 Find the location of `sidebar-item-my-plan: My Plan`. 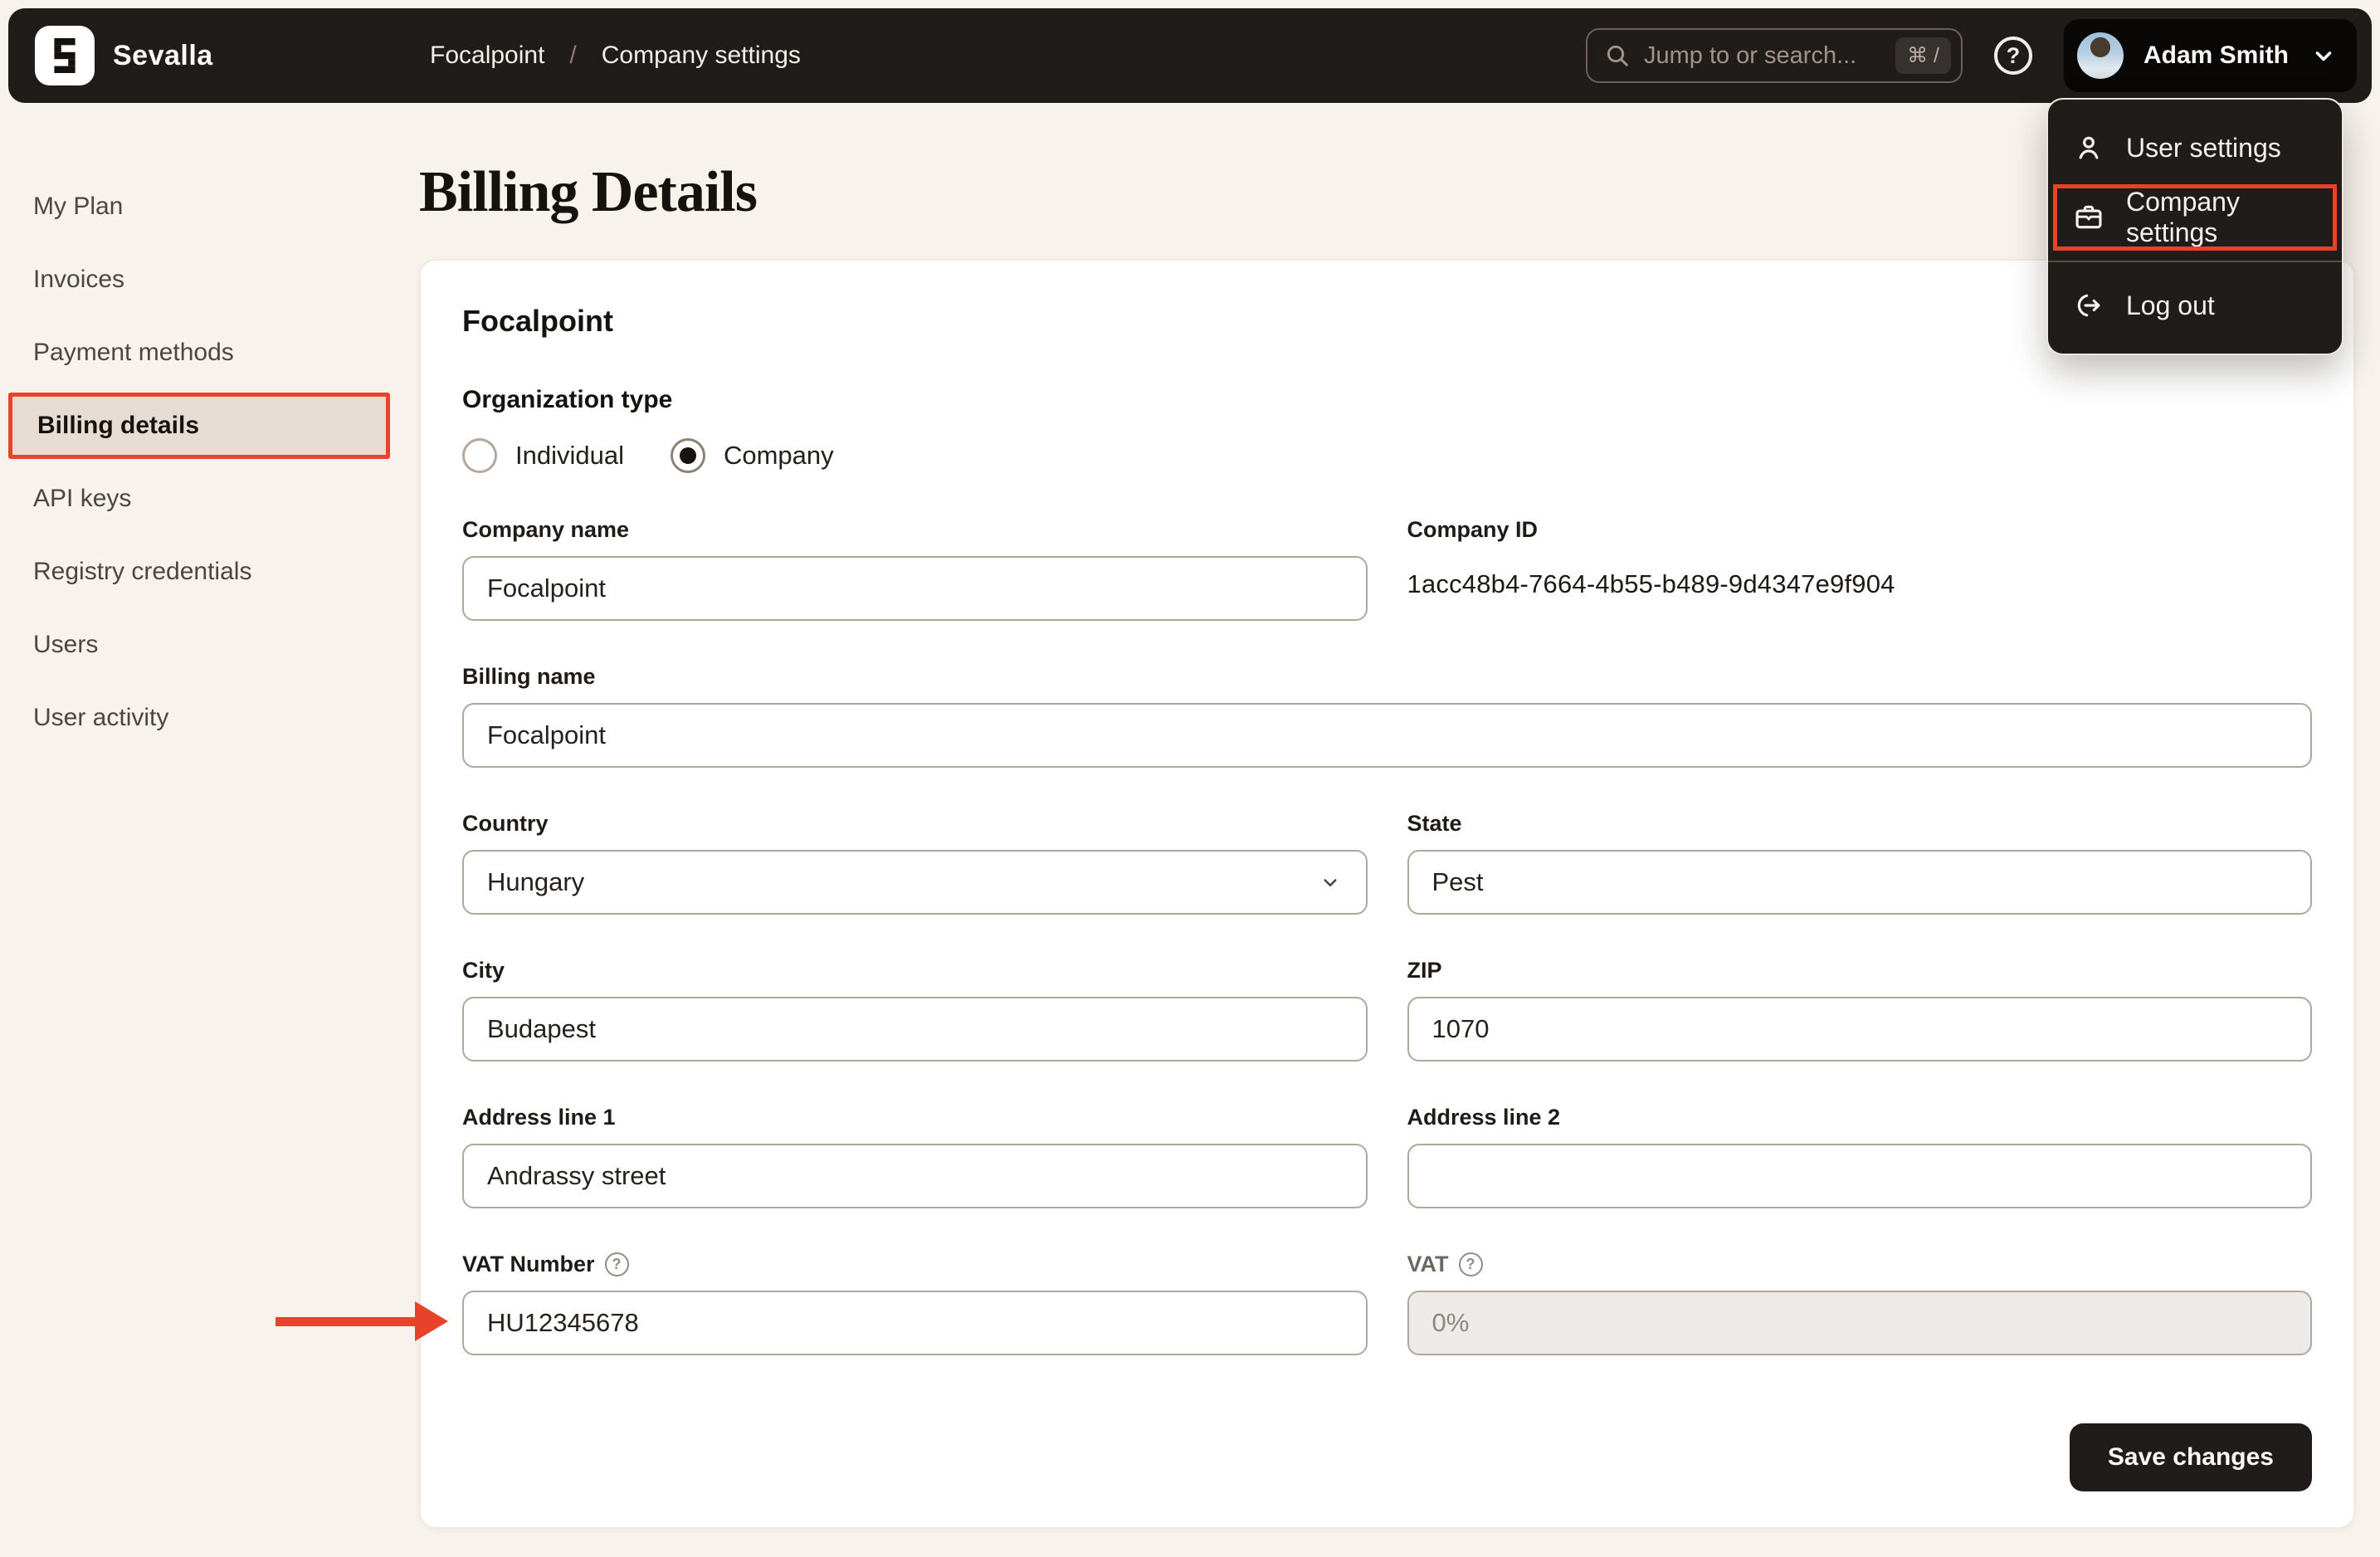

sidebar-item-my-plan: My Plan is located at coordinates (199, 206).